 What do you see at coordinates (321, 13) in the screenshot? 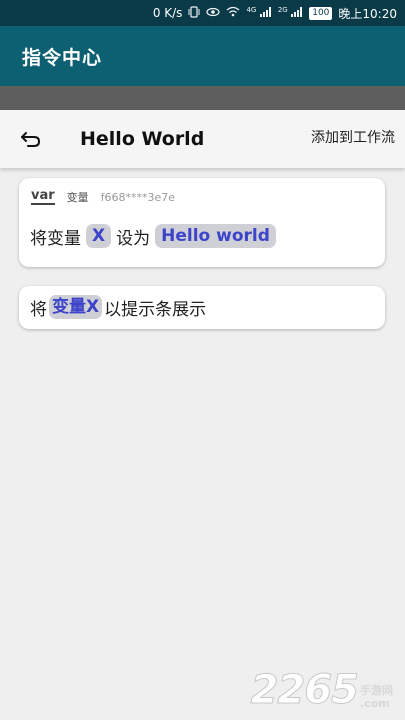
I see `battery-icon: 100` at bounding box center [321, 13].